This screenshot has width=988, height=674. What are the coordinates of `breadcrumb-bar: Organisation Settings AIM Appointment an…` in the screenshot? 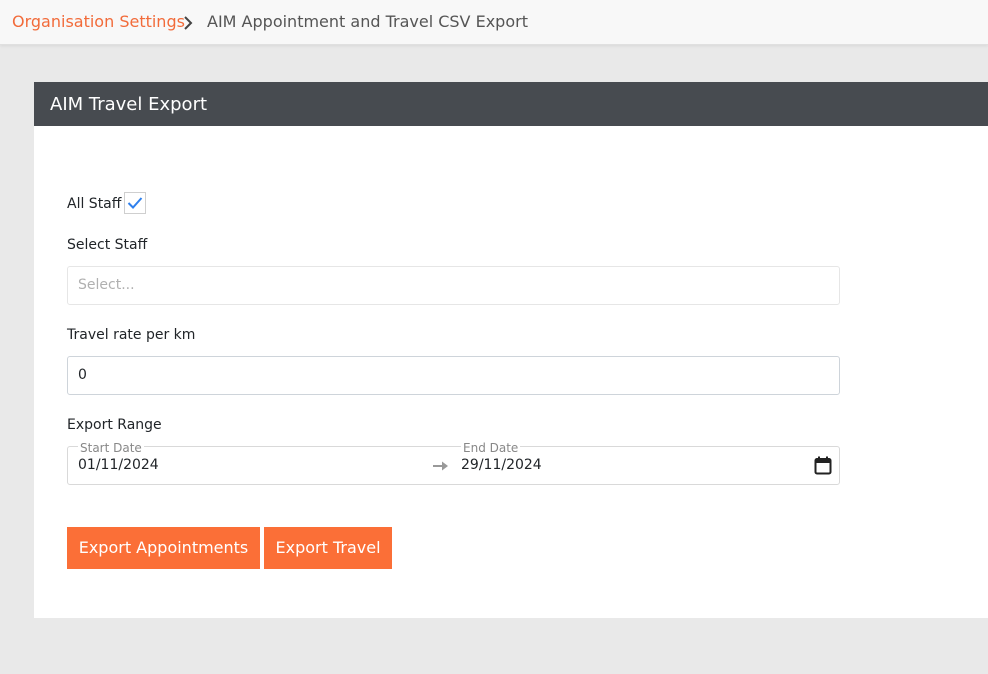 It's located at (494, 22).